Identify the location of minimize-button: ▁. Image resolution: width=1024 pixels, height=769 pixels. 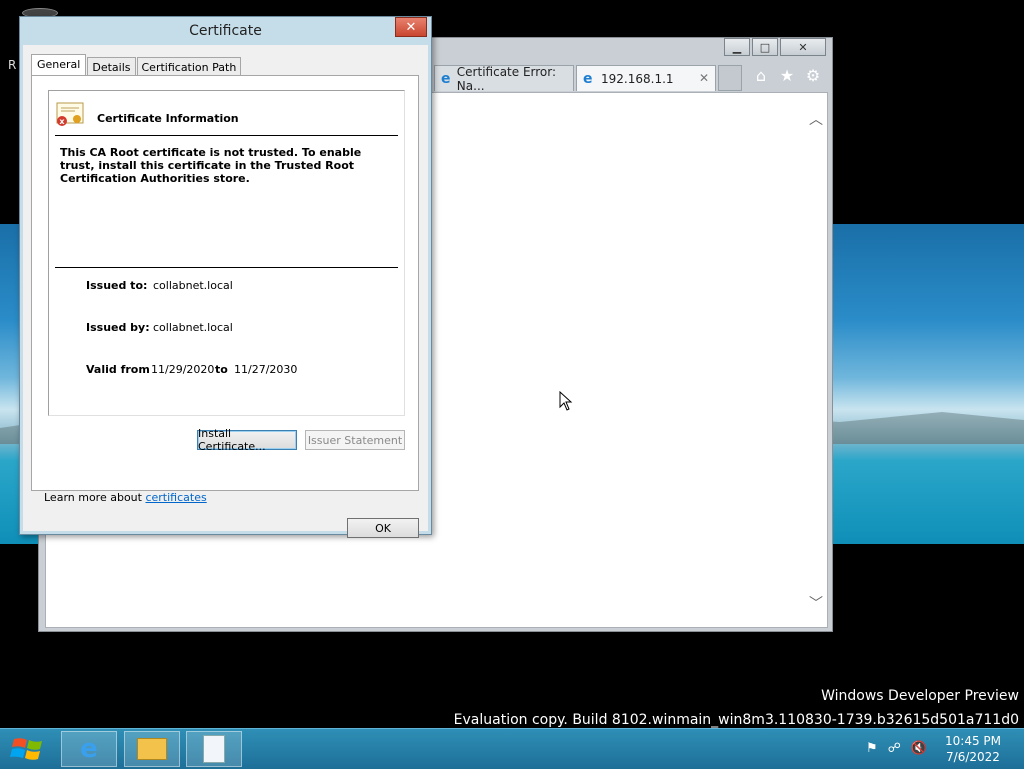
(737, 47).